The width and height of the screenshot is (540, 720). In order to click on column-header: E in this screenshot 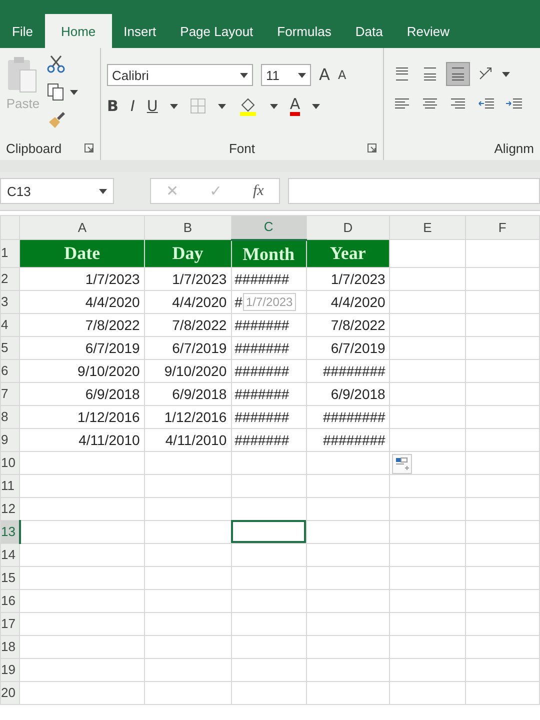, I will do `click(428, 228)`.